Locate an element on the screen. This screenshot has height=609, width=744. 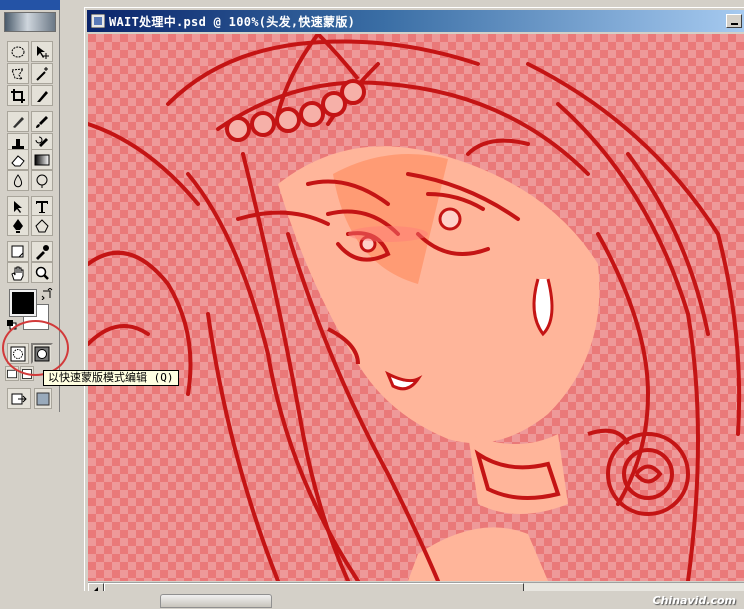
imageready-icon is located at coordinates (43, 398).